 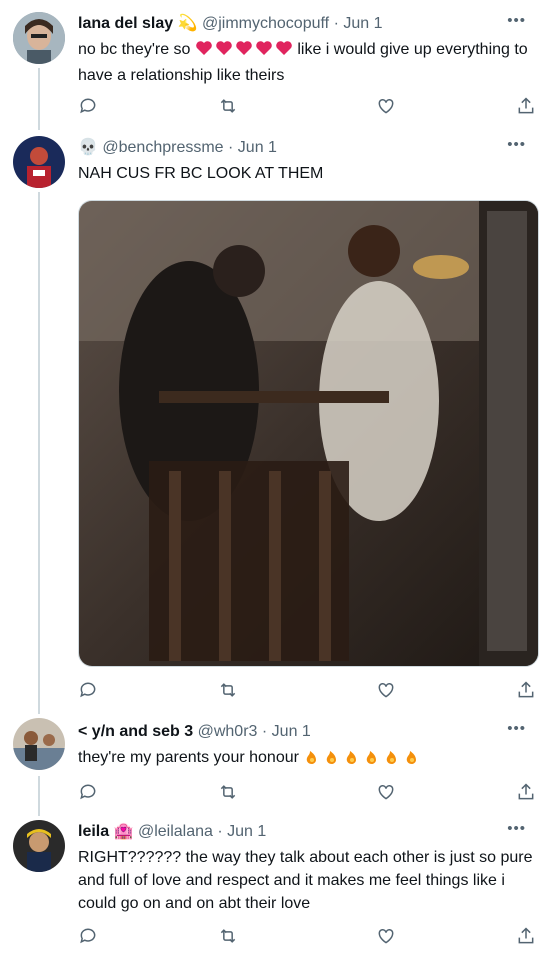 I want to click on tweet-text: they're my parents your honour, so click(x=309, y=759).